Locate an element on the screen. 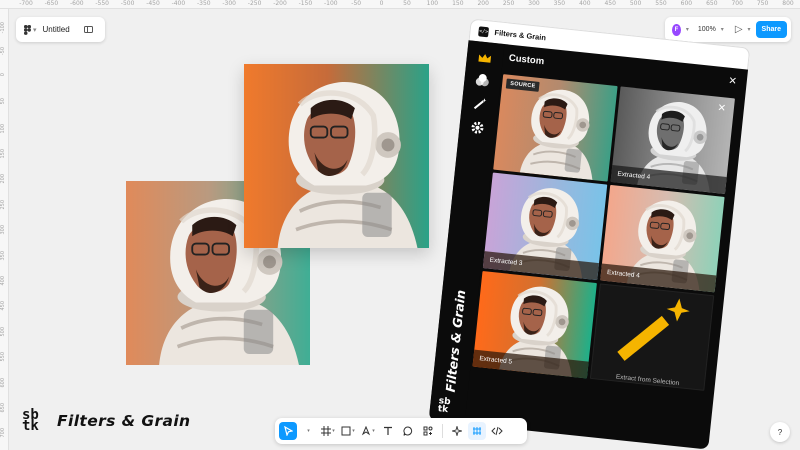 This screenshot has width=800, height=450. rectangle-icon is located at coordinates (346, 431).